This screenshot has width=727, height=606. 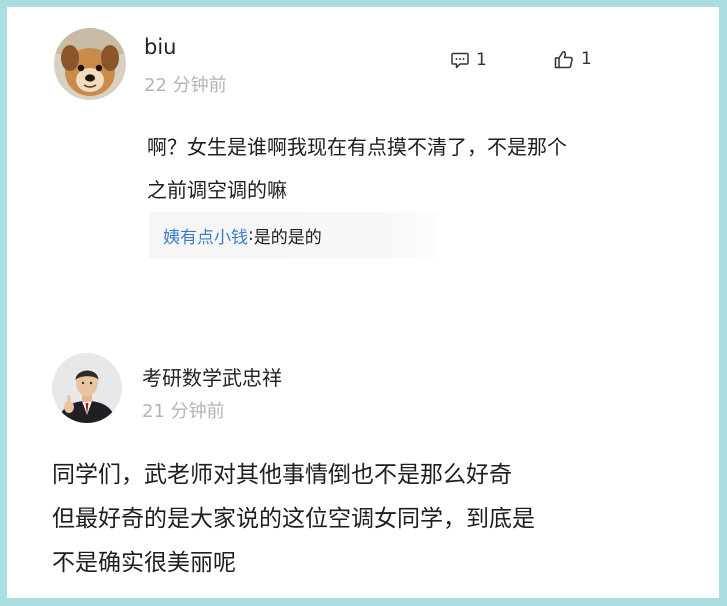 I want to click on comment-text-line-2: 但最好奇的是大家说的这位空调女同学，到底是, so click(x=293, y=519).